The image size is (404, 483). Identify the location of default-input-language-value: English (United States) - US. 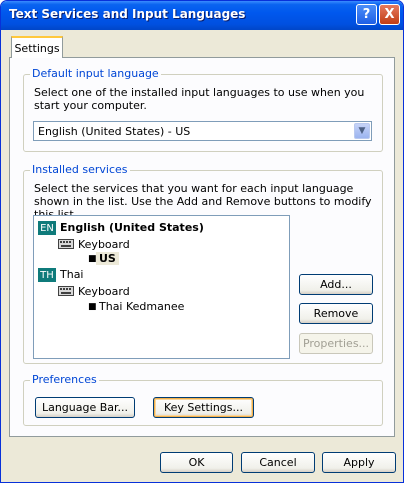
(114, 131).